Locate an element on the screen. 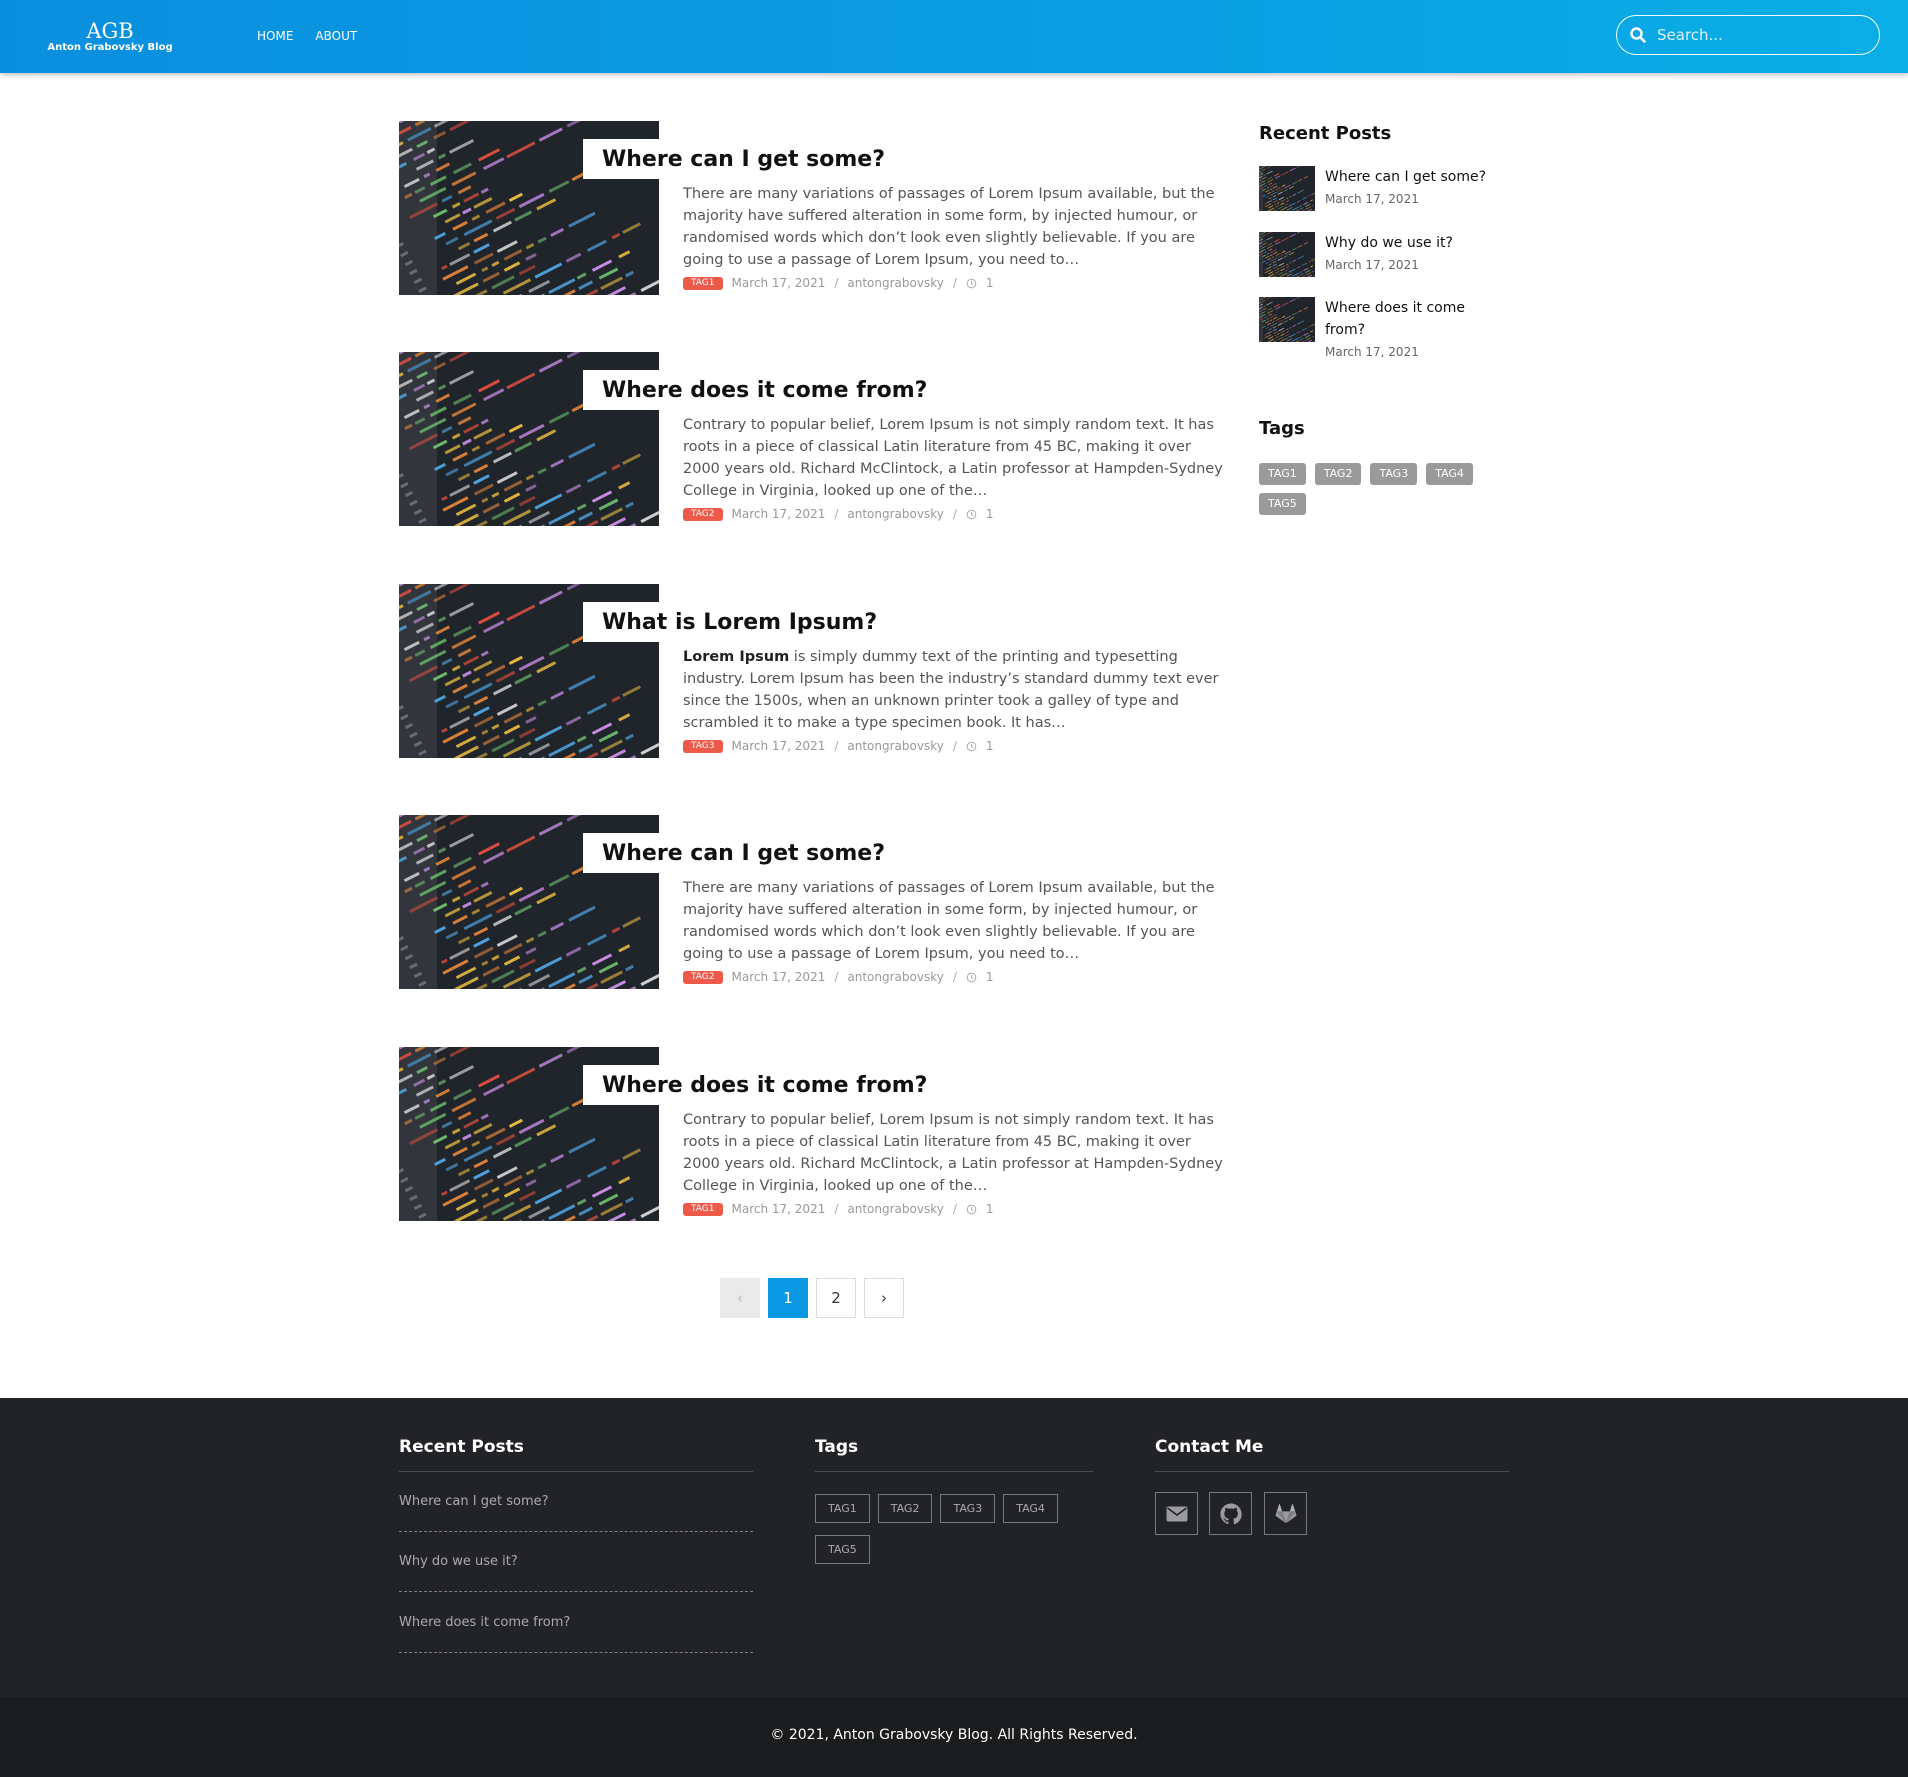  sidebar-tag: TAG4 is located at coordinates (1449, 474).